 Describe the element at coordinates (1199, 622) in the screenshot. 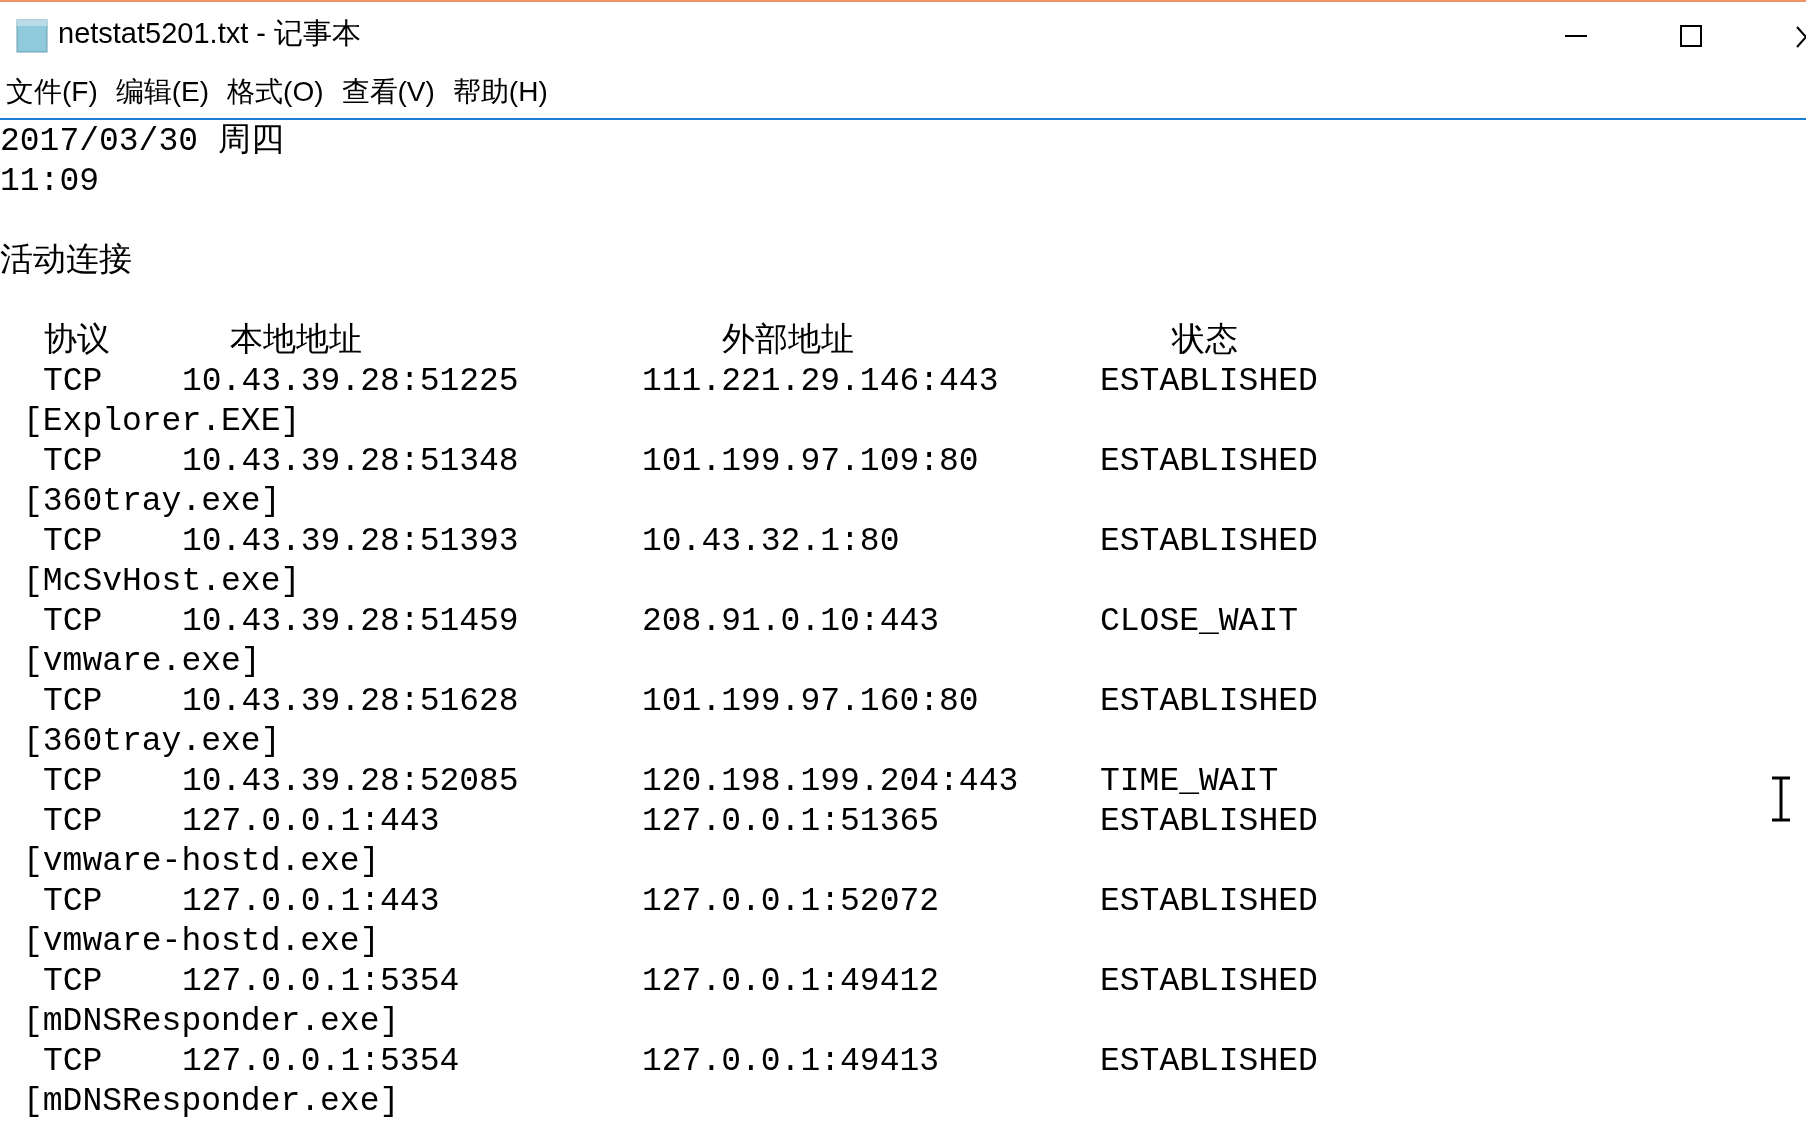

I see `state-text: CLOSE_WAIT` at that location.